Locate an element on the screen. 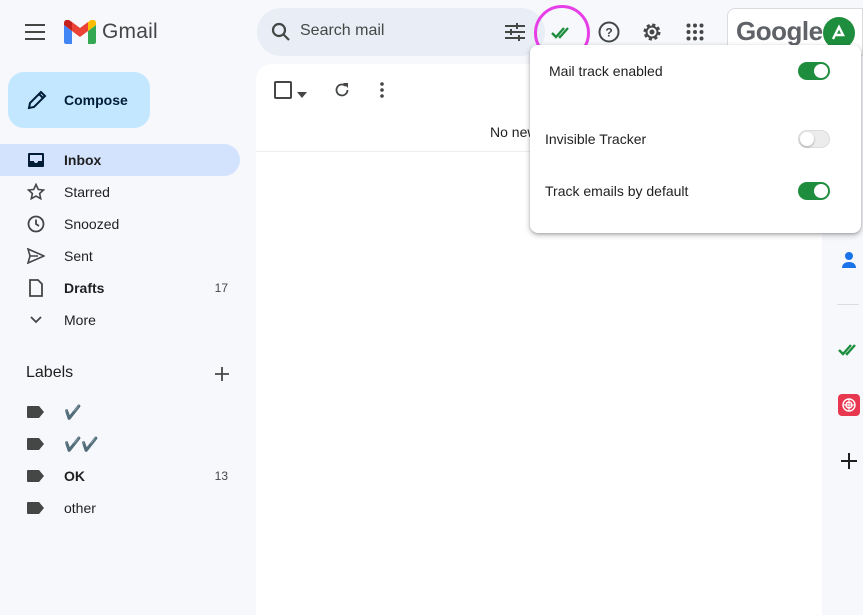 This screenshot has height=615, width=863. more-vert-icon is located at coordinates (382, 90).